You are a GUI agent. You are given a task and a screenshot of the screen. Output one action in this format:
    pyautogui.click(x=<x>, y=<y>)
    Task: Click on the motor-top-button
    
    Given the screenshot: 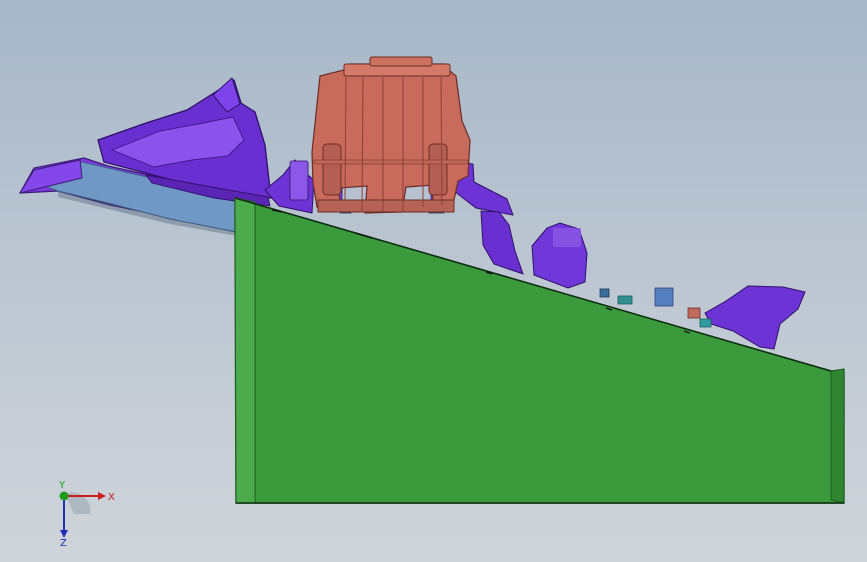 What is the action you would take?
    pyautogui.click(x=401, y=61)
    